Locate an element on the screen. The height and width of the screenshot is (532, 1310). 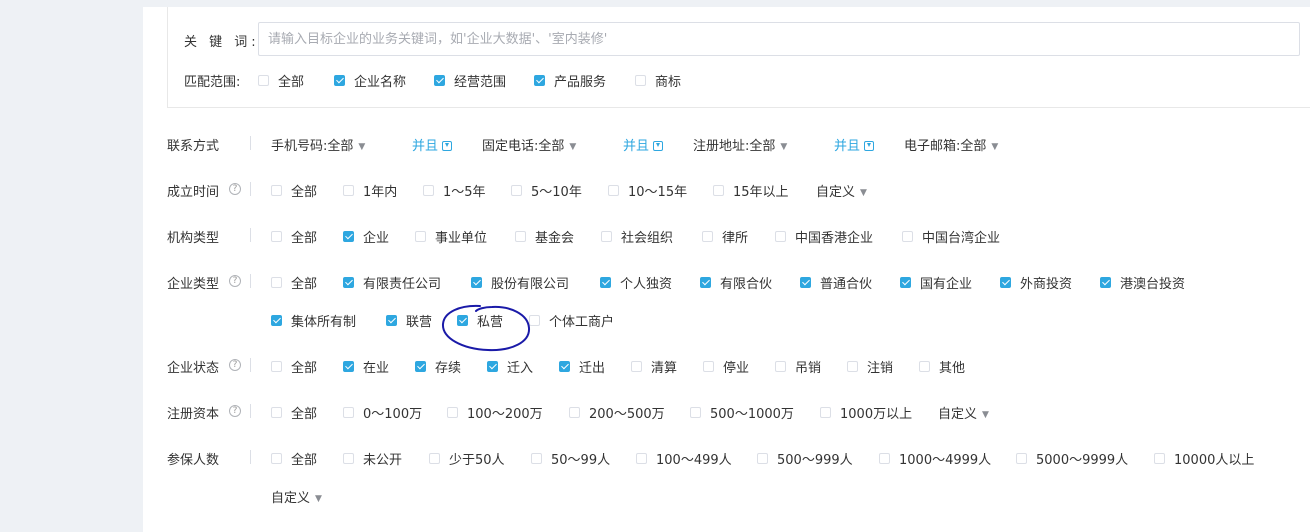
founded-option: 全部 is located at coordinates (294, 190).